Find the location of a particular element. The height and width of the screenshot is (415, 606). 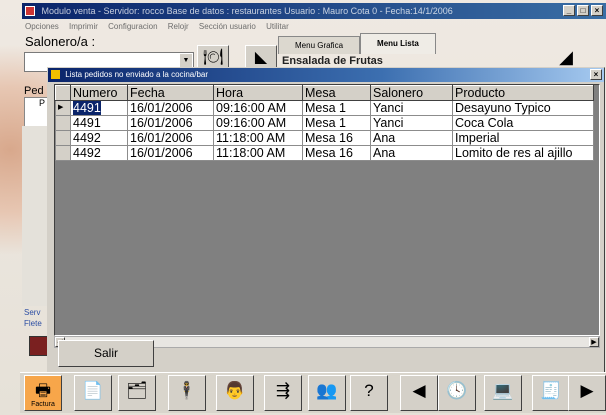

selected-cell-text: 4491 is located at coordinates (87, 108).